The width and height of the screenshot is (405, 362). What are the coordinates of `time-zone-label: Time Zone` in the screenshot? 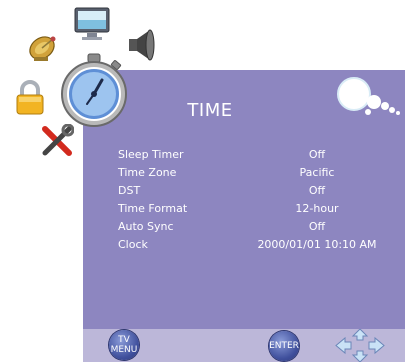 It's located at (147, 172).